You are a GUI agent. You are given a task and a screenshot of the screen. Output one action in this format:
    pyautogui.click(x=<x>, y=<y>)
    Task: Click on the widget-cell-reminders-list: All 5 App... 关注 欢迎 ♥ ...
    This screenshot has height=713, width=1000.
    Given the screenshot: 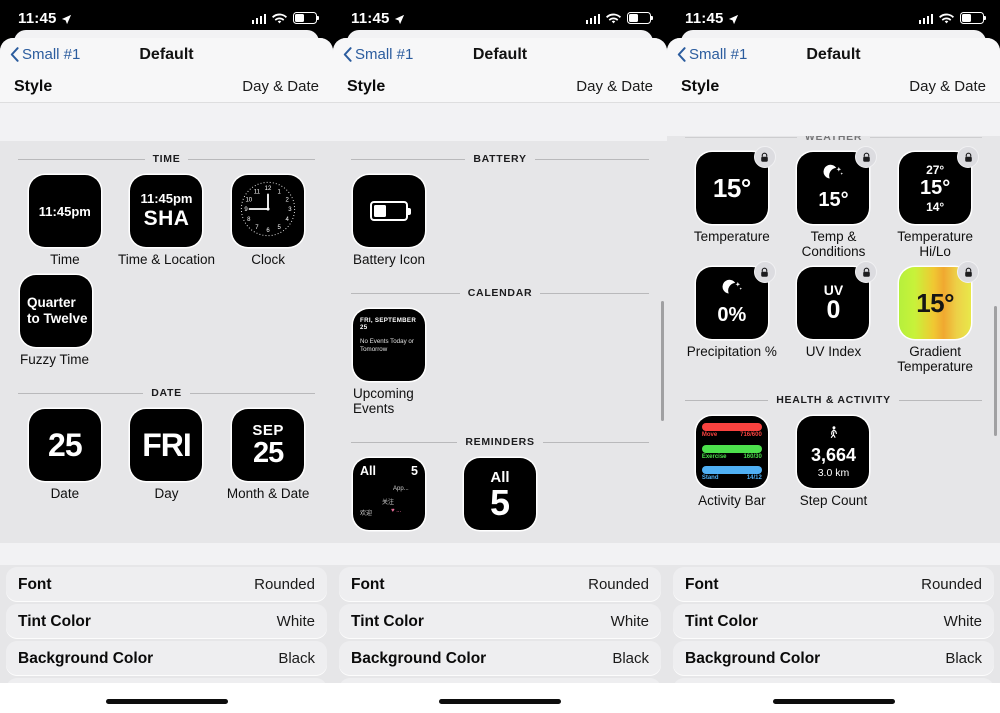 What is the action you would take?
    pyautogui.click(x=398, y=494)
    